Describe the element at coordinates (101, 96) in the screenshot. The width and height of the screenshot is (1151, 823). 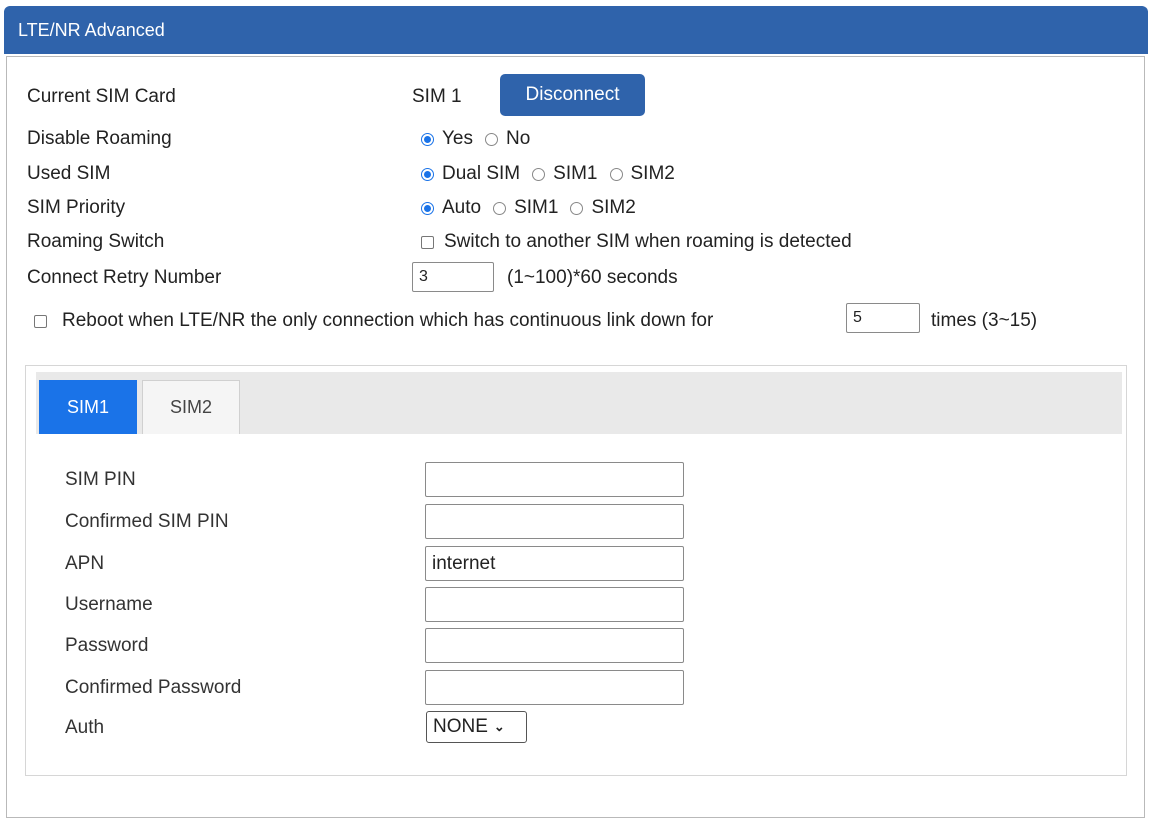
I see `current-sim-label: Current SIM Card` at that location.